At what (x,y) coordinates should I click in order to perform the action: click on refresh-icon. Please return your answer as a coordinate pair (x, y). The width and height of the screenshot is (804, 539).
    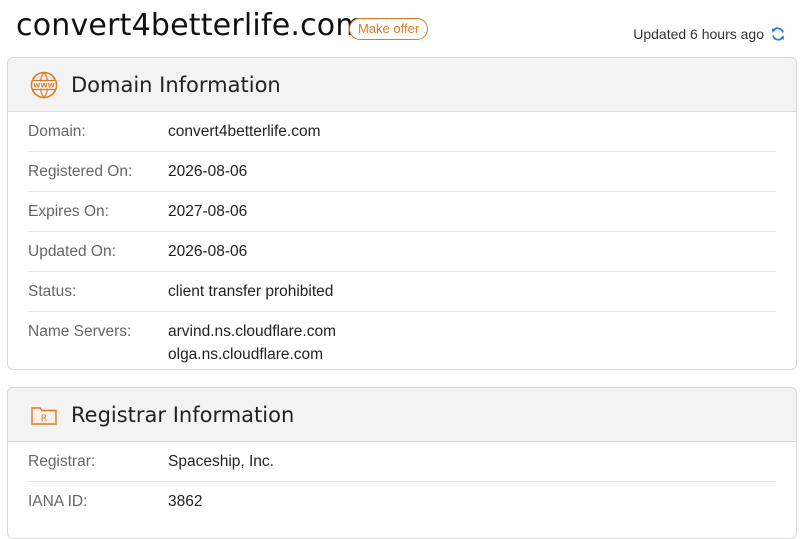
    Looking at the image, I should click on (778, 34).